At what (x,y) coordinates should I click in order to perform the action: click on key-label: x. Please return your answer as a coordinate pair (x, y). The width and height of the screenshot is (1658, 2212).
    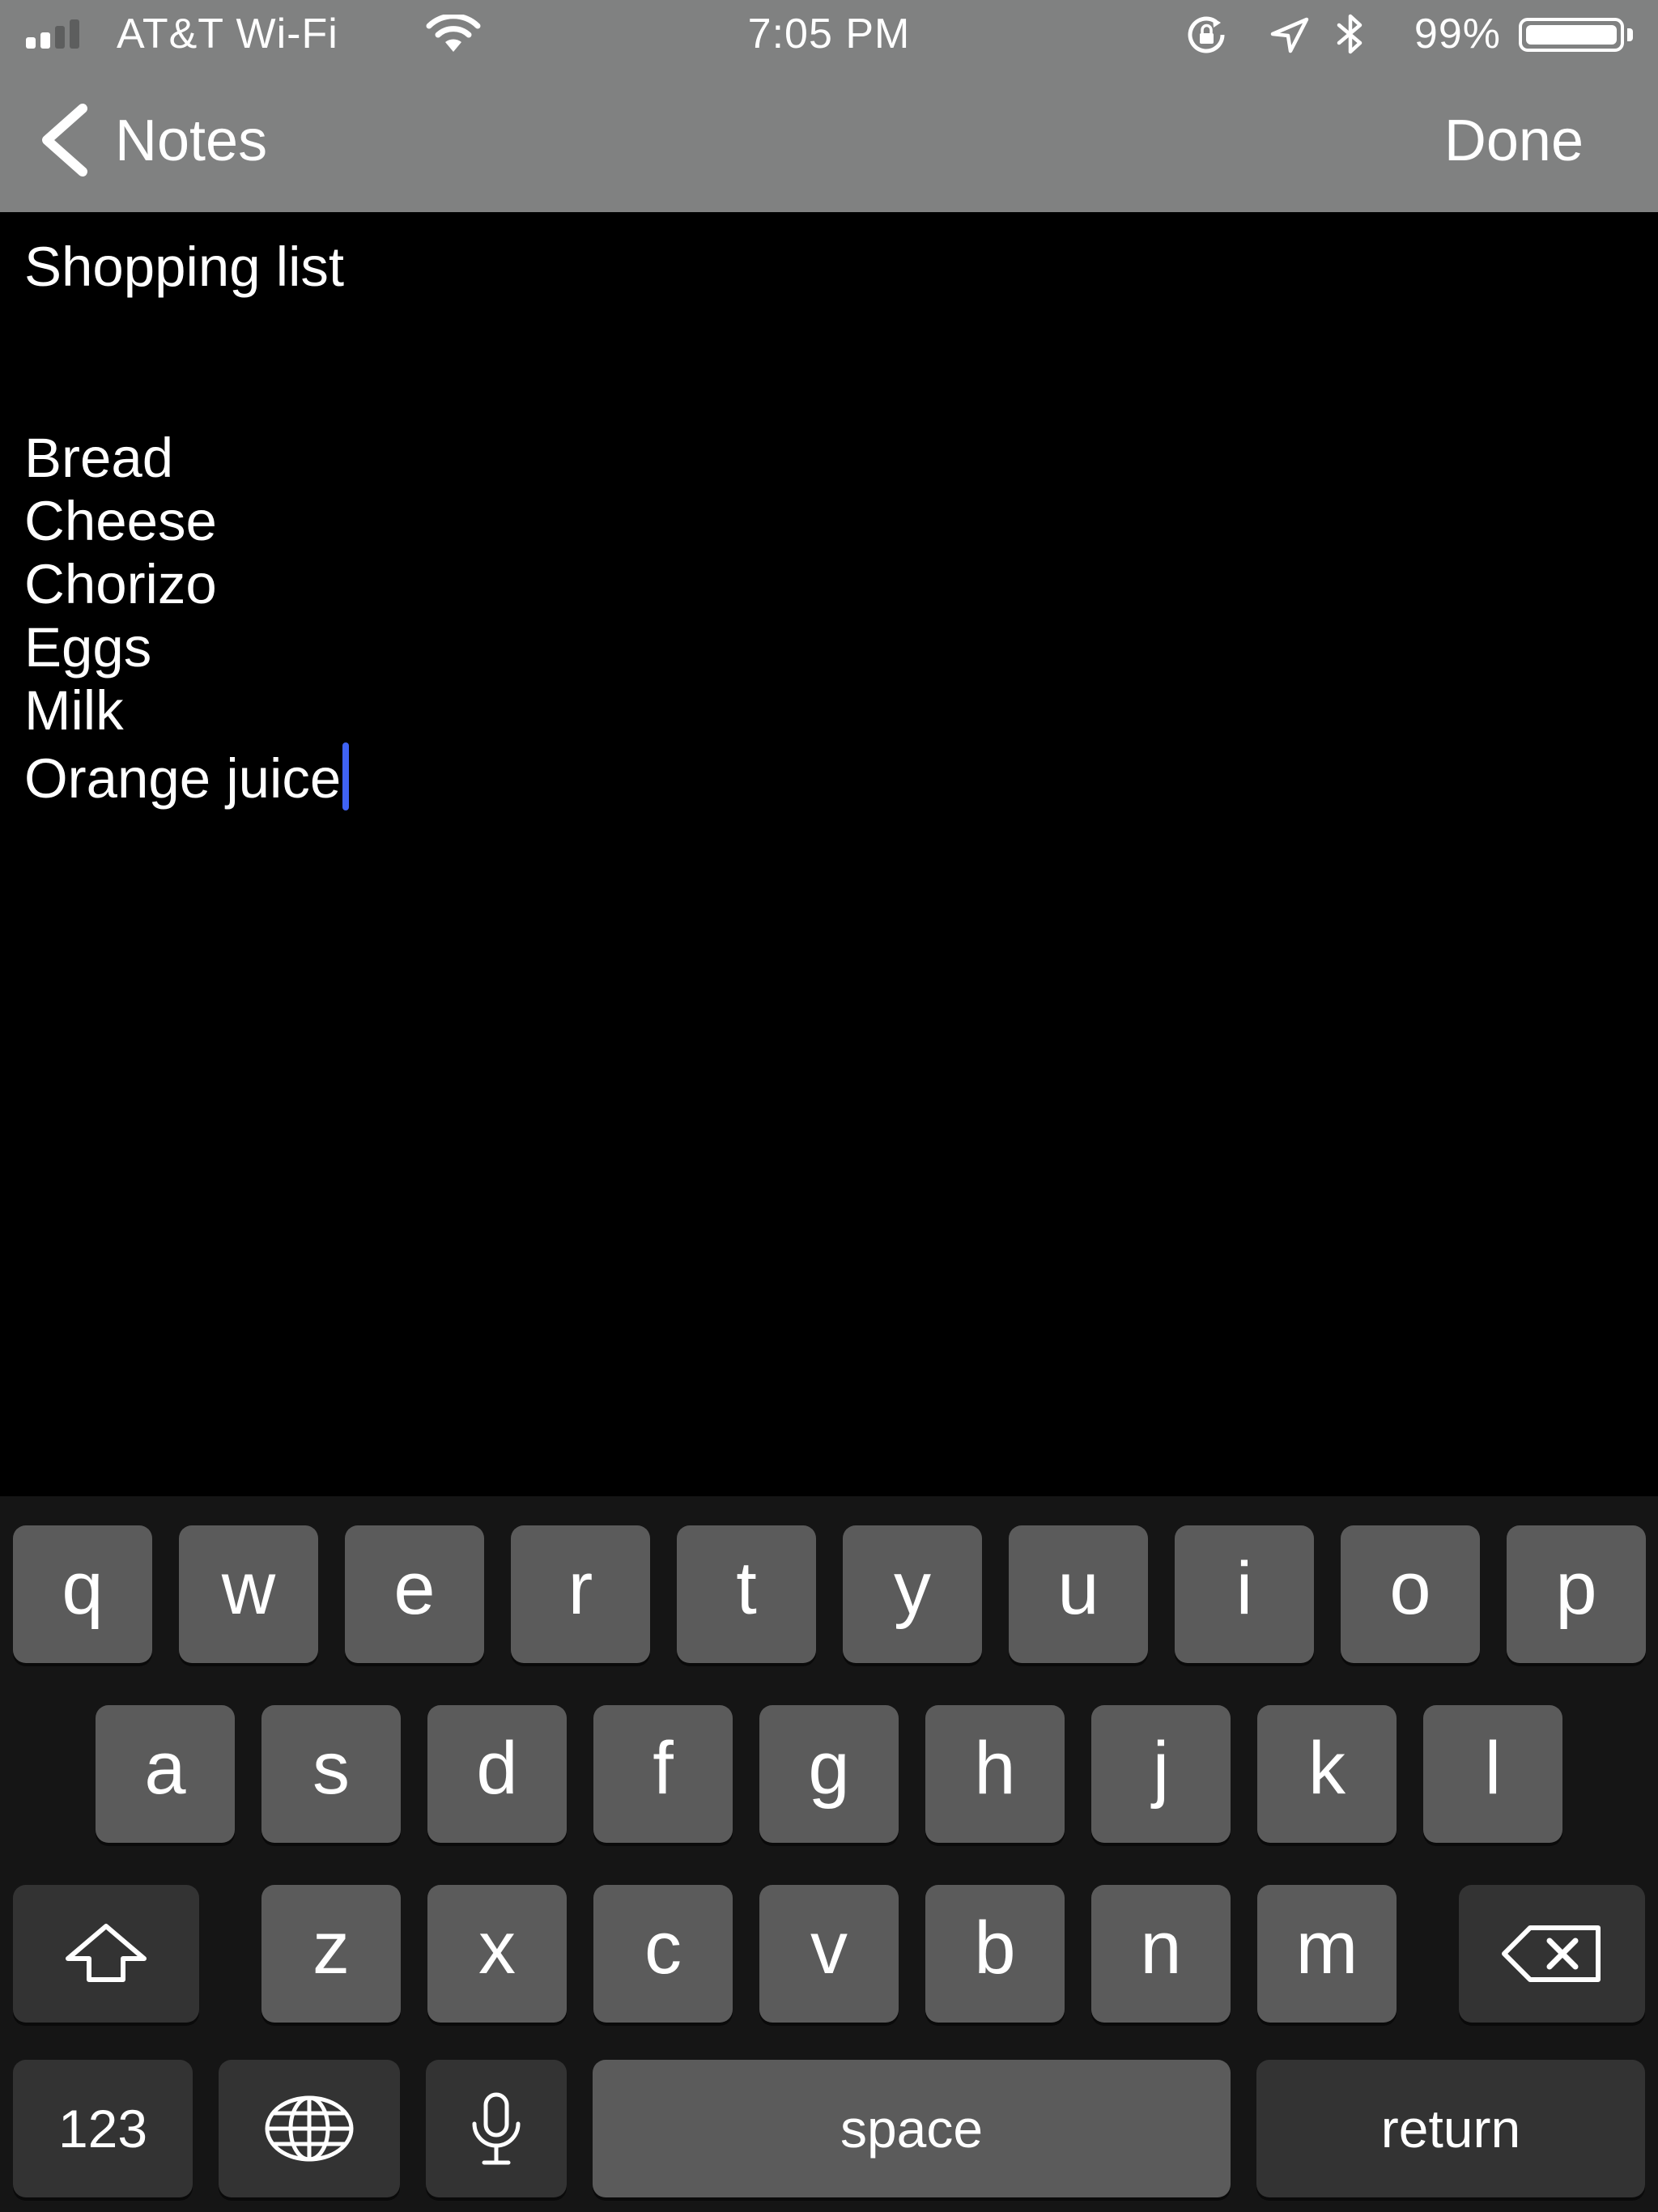
    Looking at the image, I should click on (497, 1948).